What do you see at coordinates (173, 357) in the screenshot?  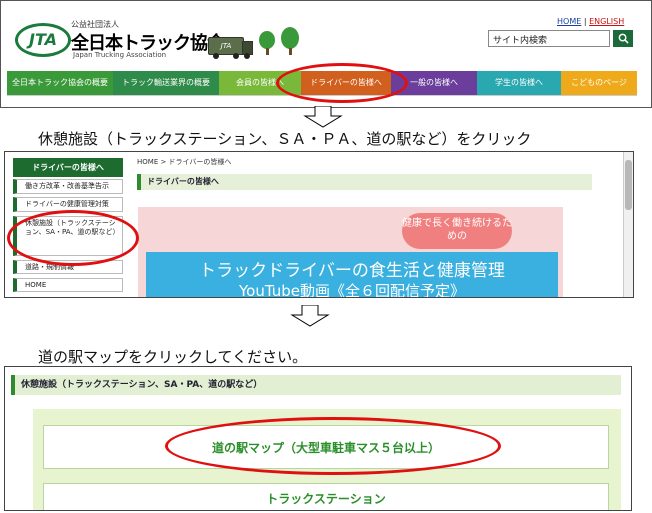 I see `instruction-step-2: 道の駅マップをクリックしてください。` at bounding box center [173, 357].